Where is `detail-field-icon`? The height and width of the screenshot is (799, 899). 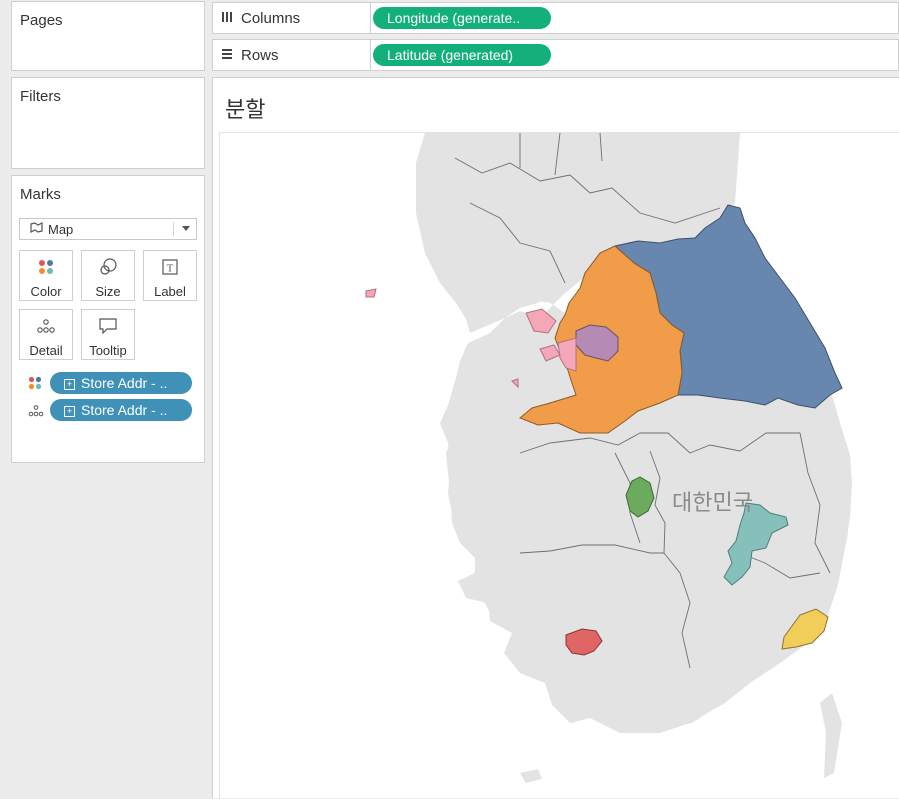
detail-field-icon is located at coordinates (36, 413).